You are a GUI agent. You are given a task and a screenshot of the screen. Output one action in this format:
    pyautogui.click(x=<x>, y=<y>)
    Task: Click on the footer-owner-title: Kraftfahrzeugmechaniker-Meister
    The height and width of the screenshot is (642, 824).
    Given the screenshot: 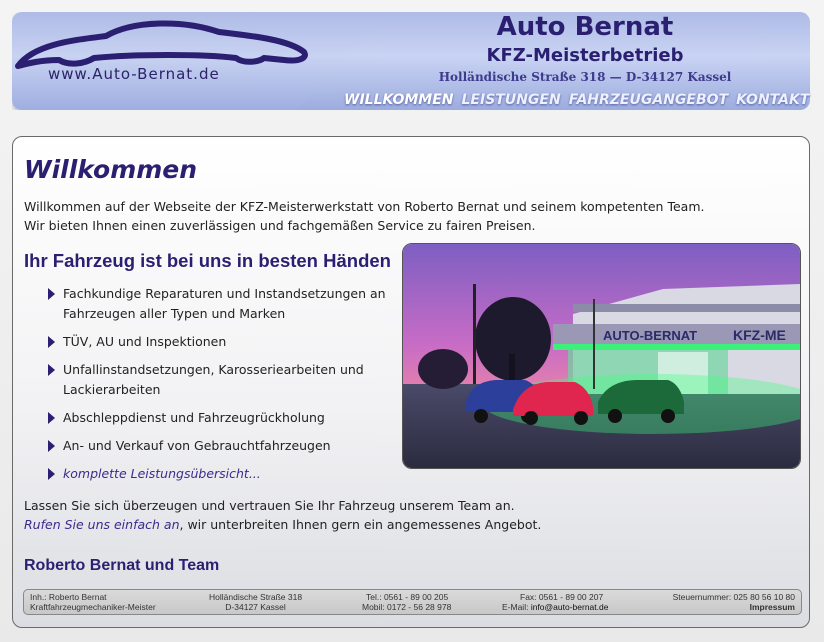 What is the action you would take?
    pyautogui.click(x=93, y=607)
    